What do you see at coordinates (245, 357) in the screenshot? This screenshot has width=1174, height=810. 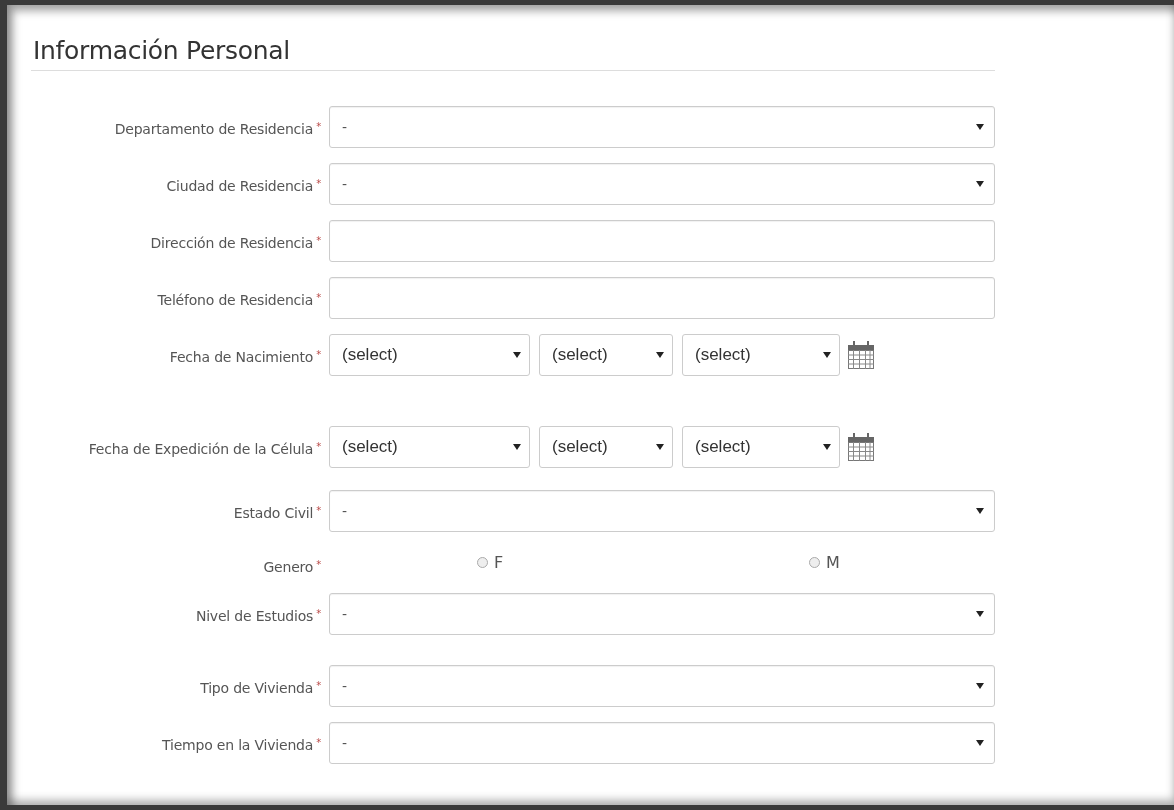 I see `field-label: Fecha de Nacimiento $^{*}$` at bounding box center [245, 357].